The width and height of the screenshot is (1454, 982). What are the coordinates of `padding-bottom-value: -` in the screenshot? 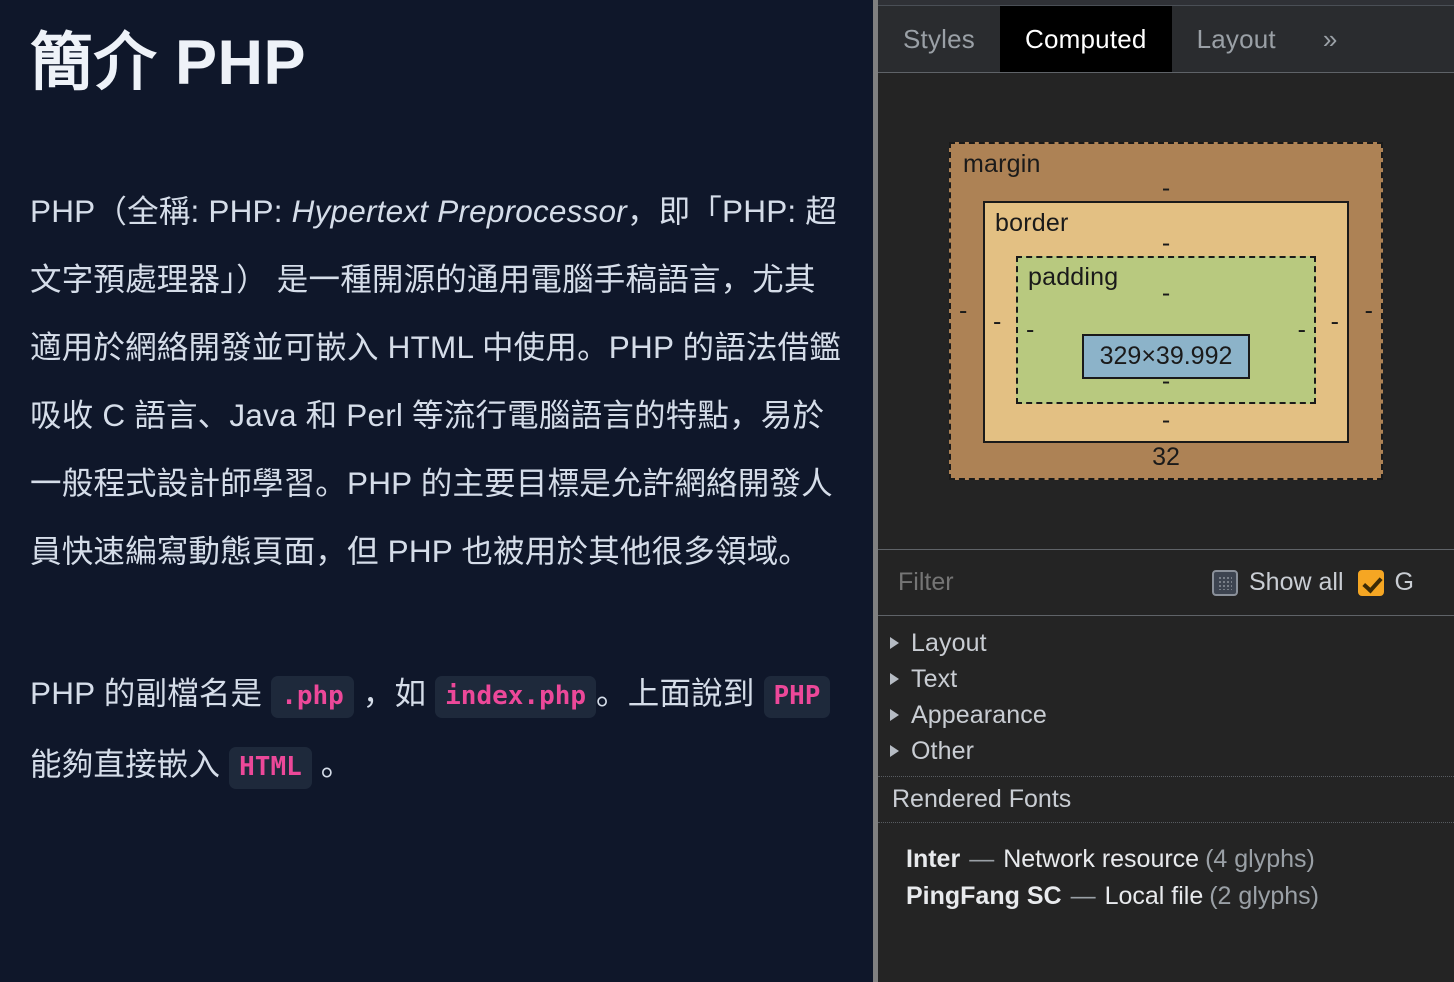 It's located at (1166, 381).